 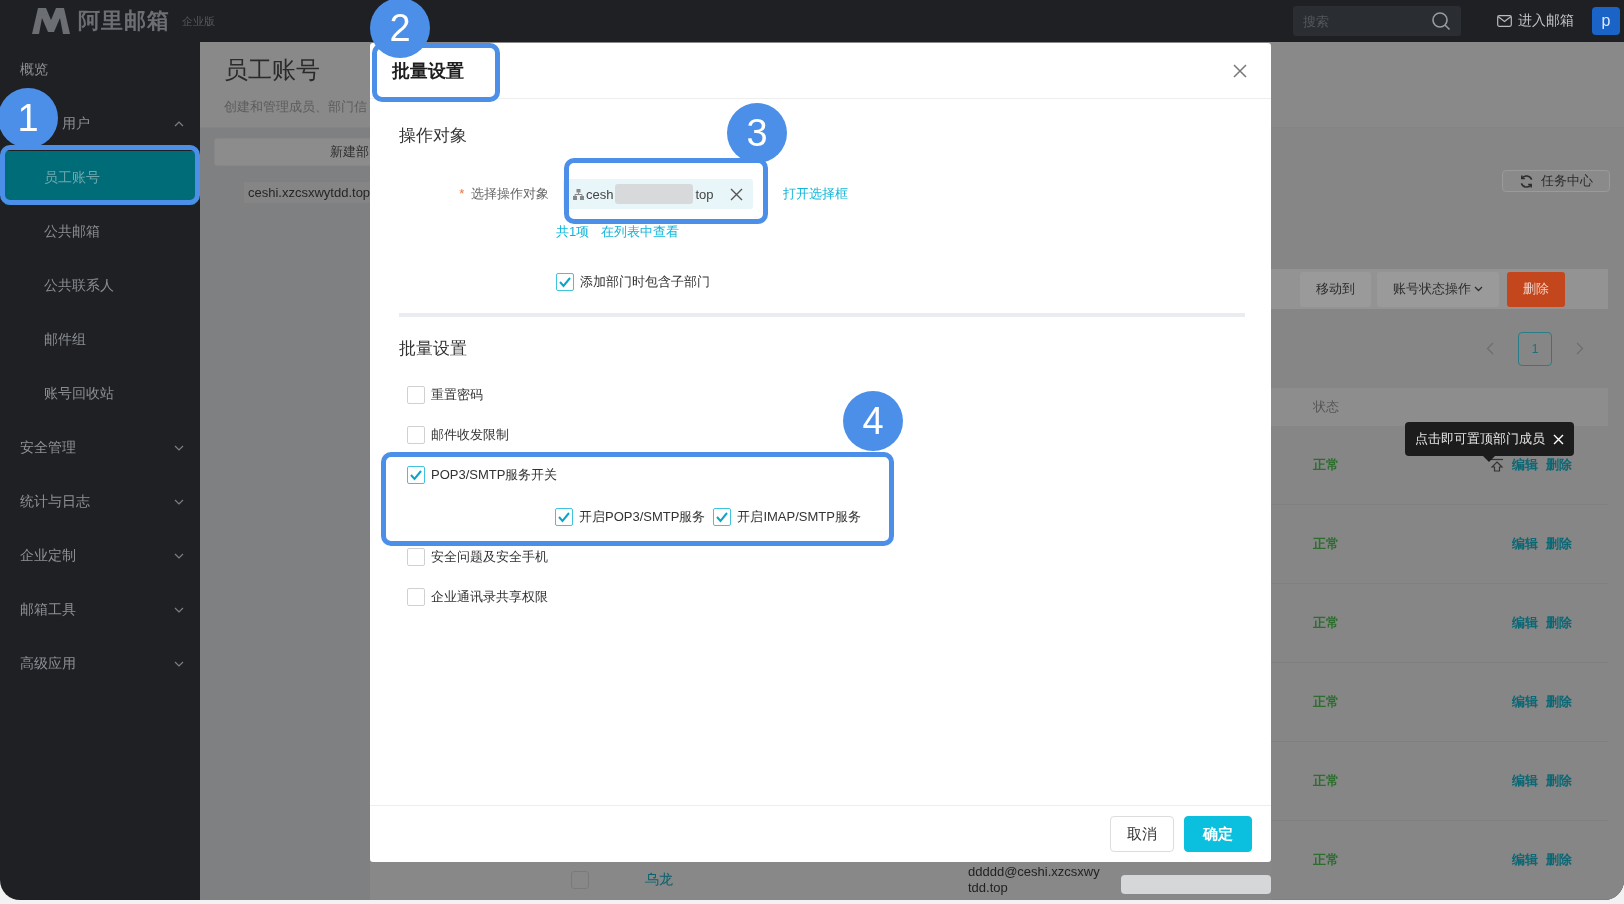 I want to click on logo-icon, so click(x=51, y=21).